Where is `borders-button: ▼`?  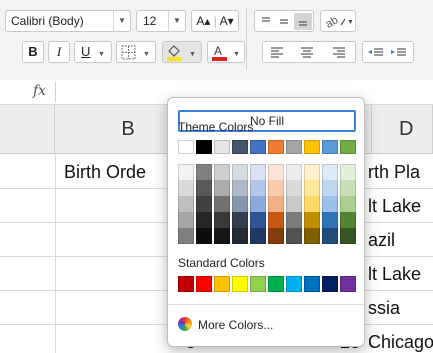
borders-button: ▼ is located at coordinates (136, 52).